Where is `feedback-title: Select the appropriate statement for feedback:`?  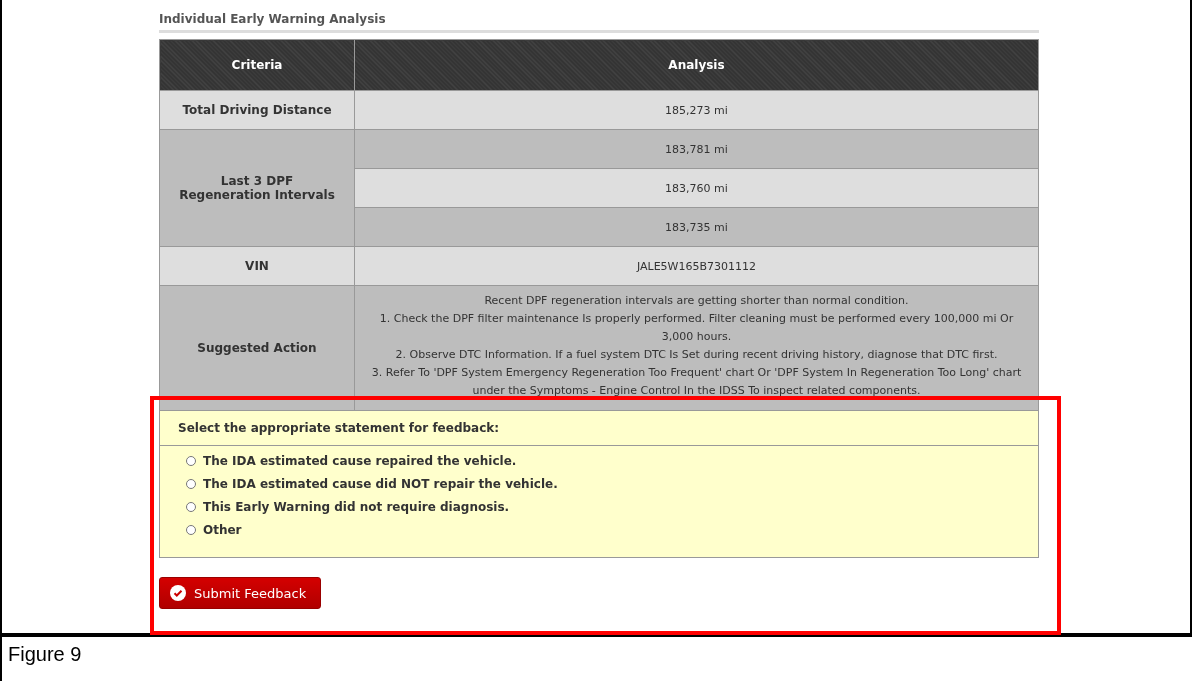 feedback-title: Select the appropriate statement for feedback: is located at coordinates (599, 428).